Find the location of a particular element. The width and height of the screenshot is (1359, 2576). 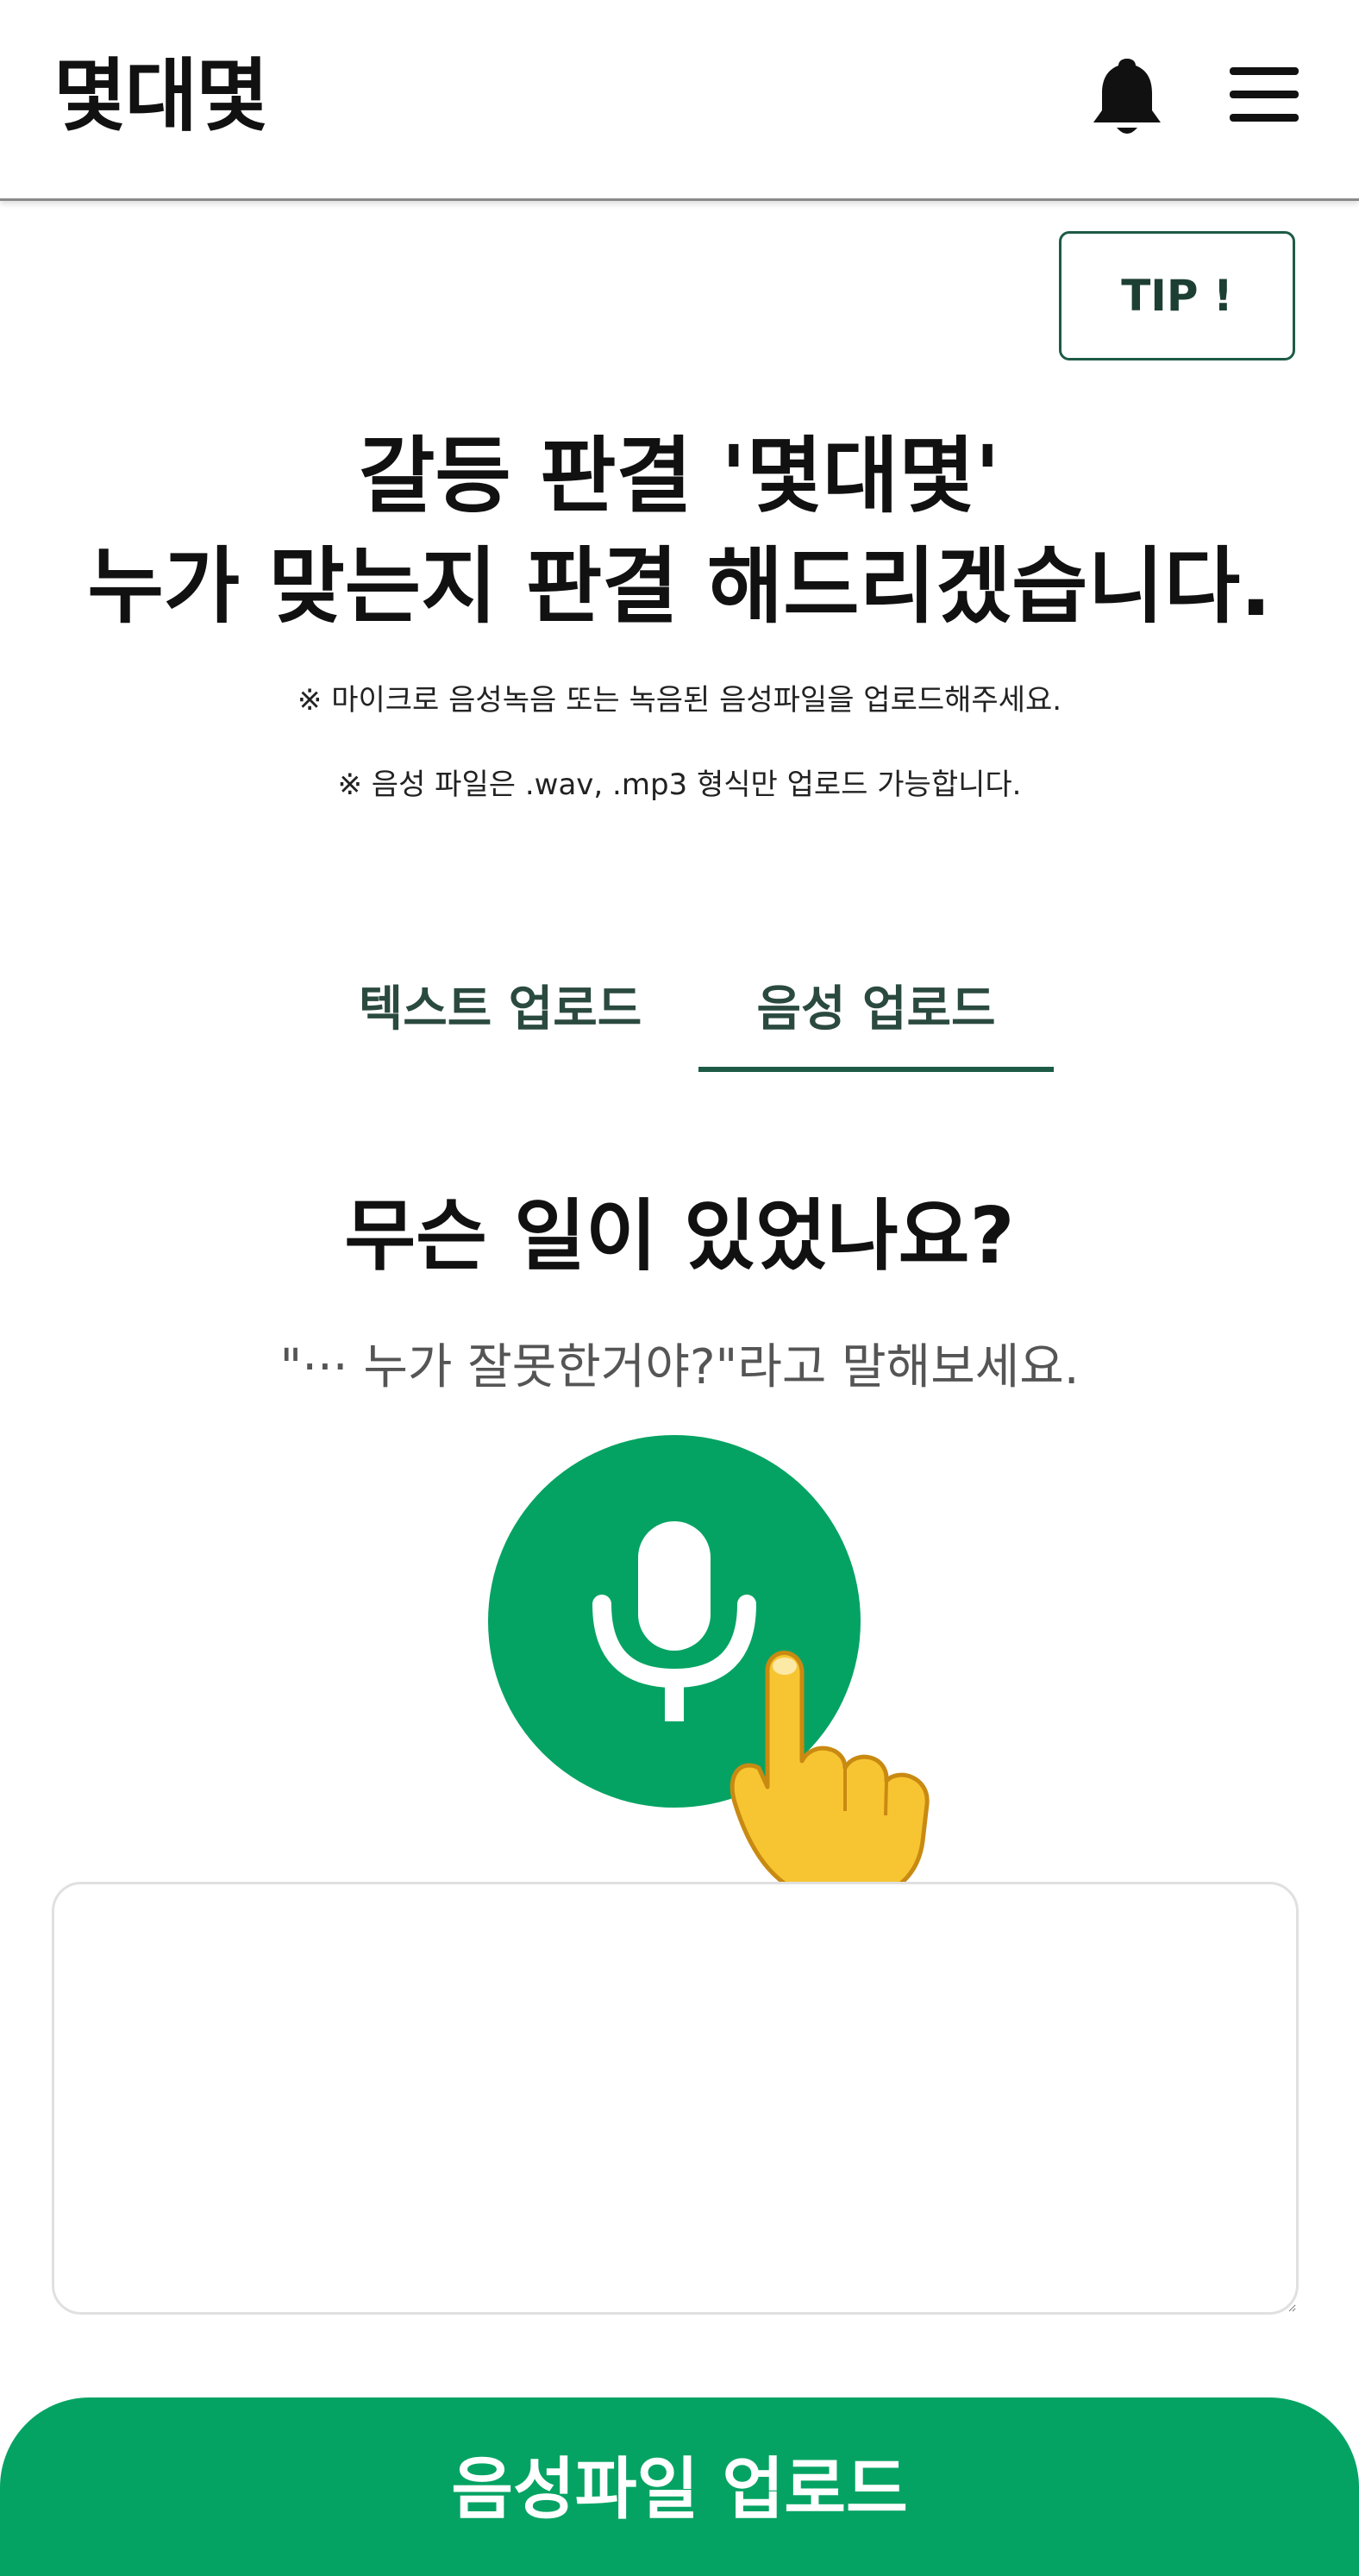

title-line-2: 누가 맞는지 판결 해드리겠습니다. is located at coordinates (679, 586).